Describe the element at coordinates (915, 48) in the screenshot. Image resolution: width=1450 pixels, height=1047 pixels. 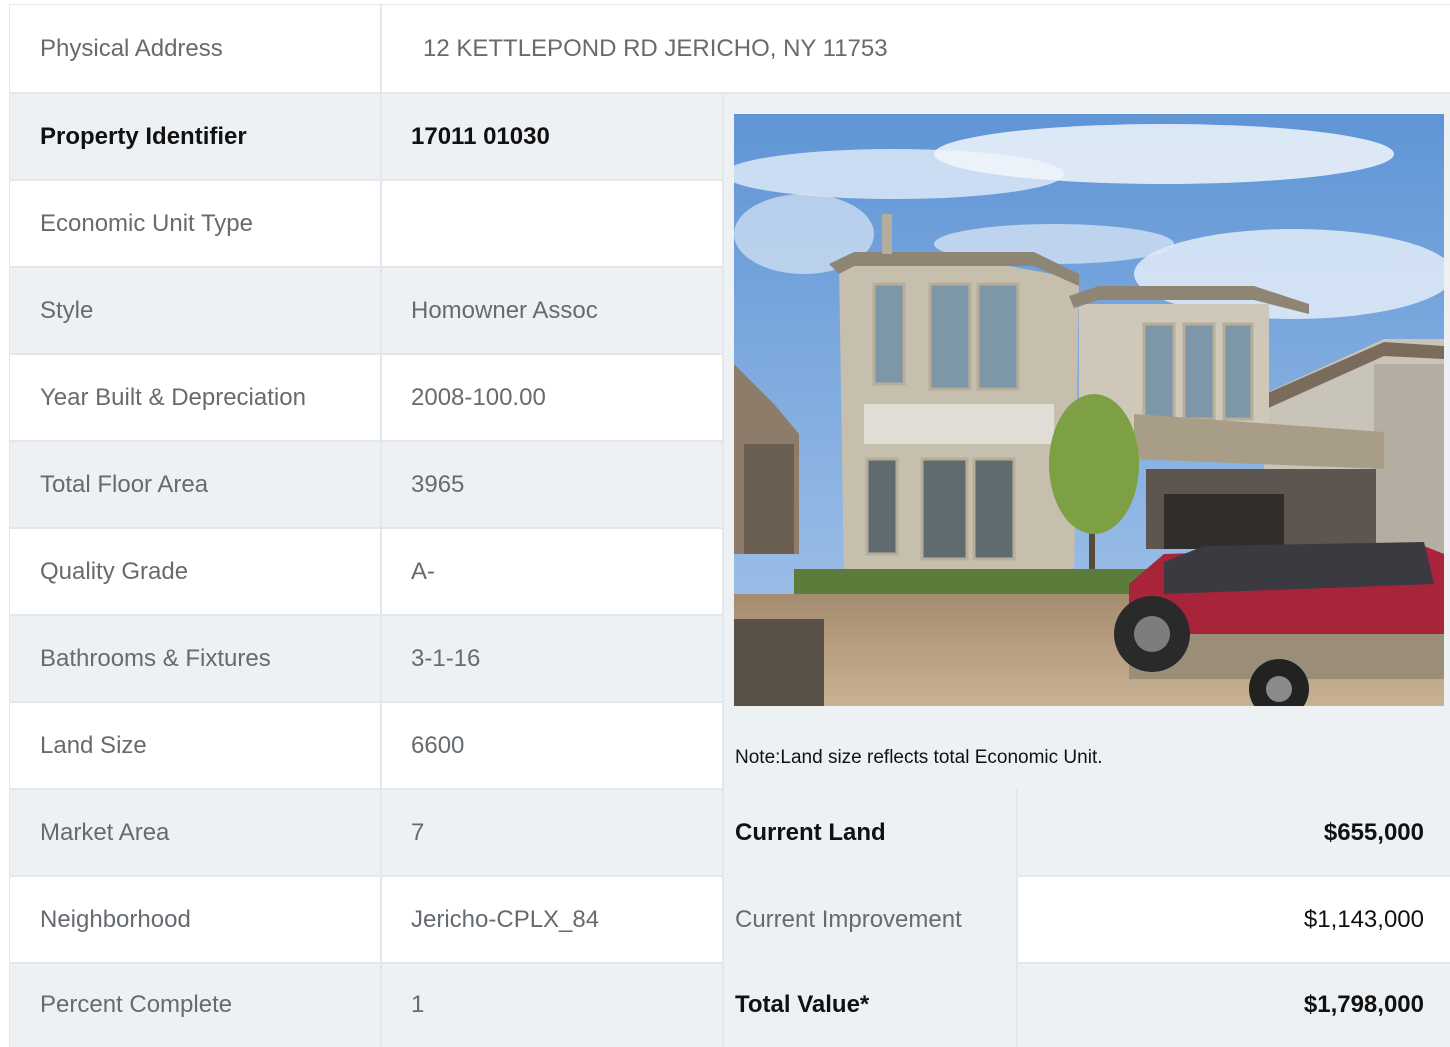
I see `address-value: 12 KETTLEPOND RD JERICHO, NY 11753` at that location.